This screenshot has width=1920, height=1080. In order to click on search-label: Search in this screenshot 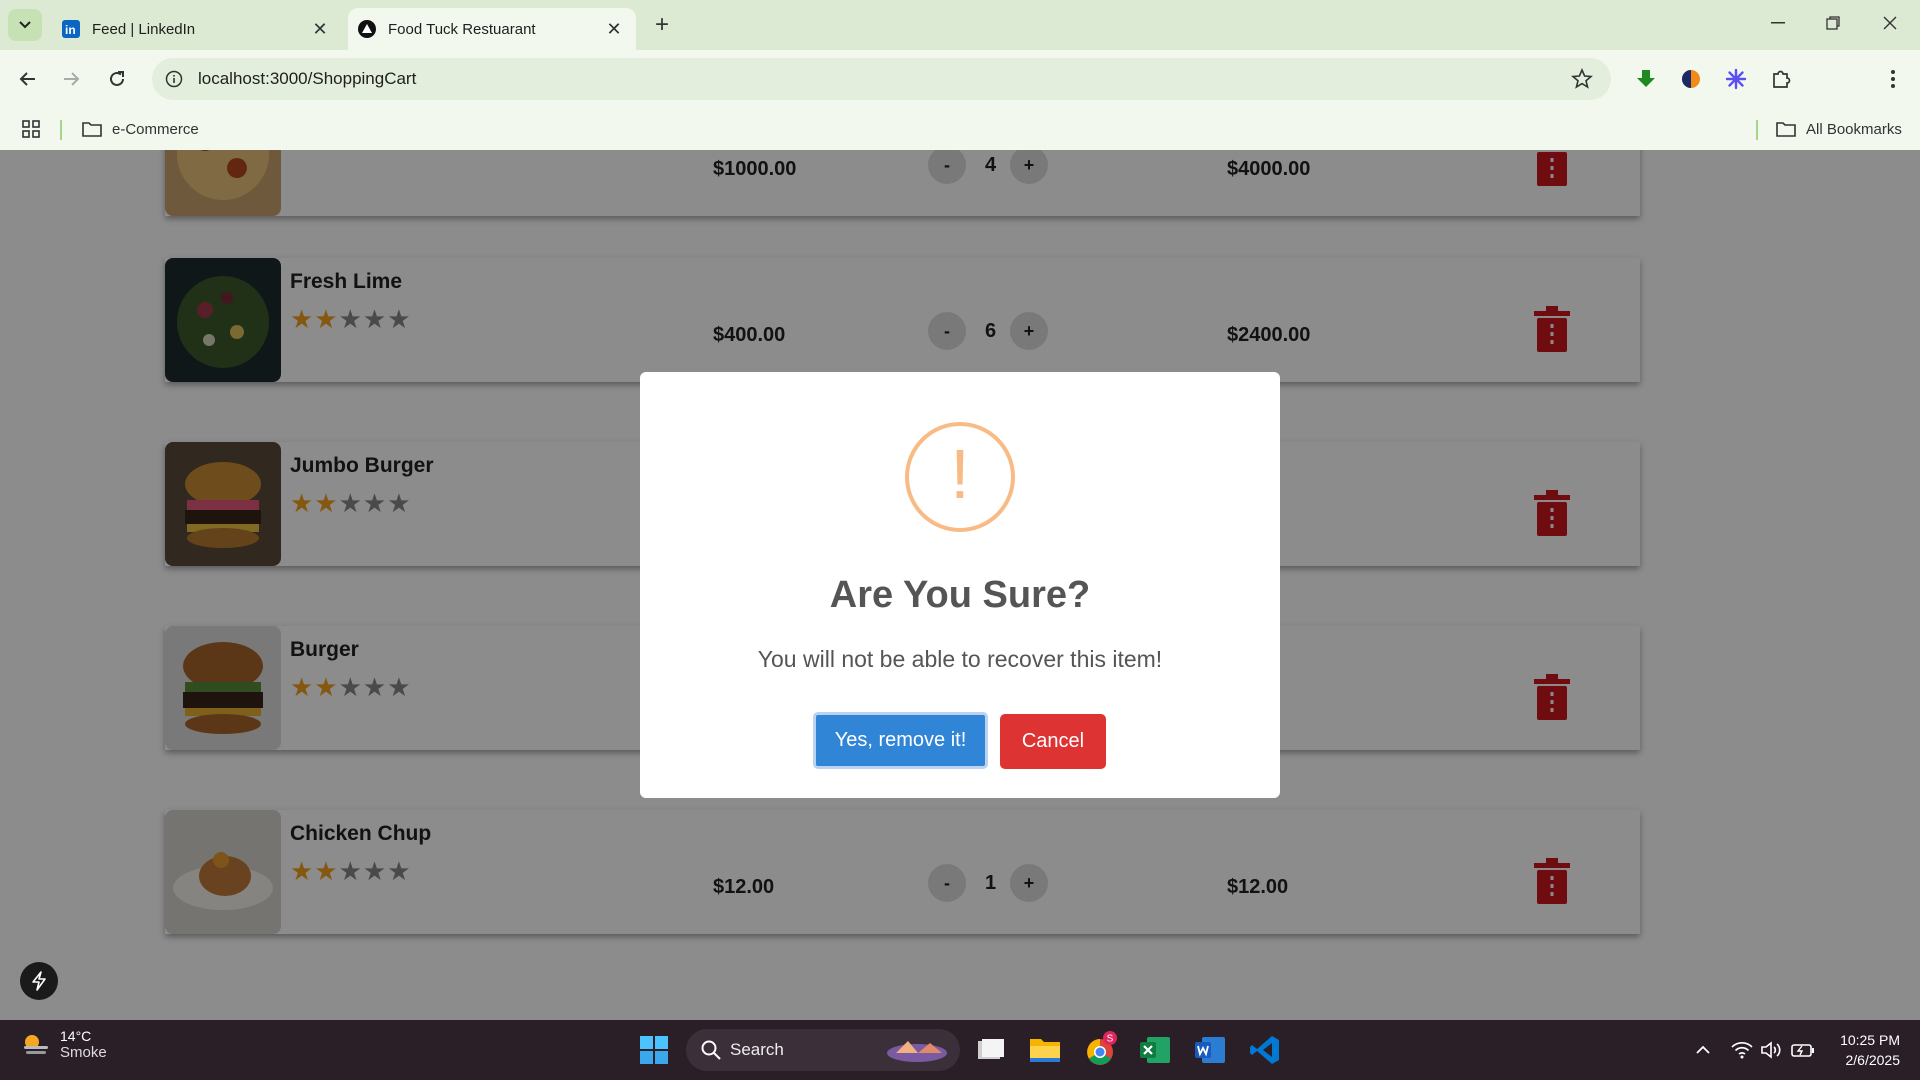, I will do `click(757, 1049)`.